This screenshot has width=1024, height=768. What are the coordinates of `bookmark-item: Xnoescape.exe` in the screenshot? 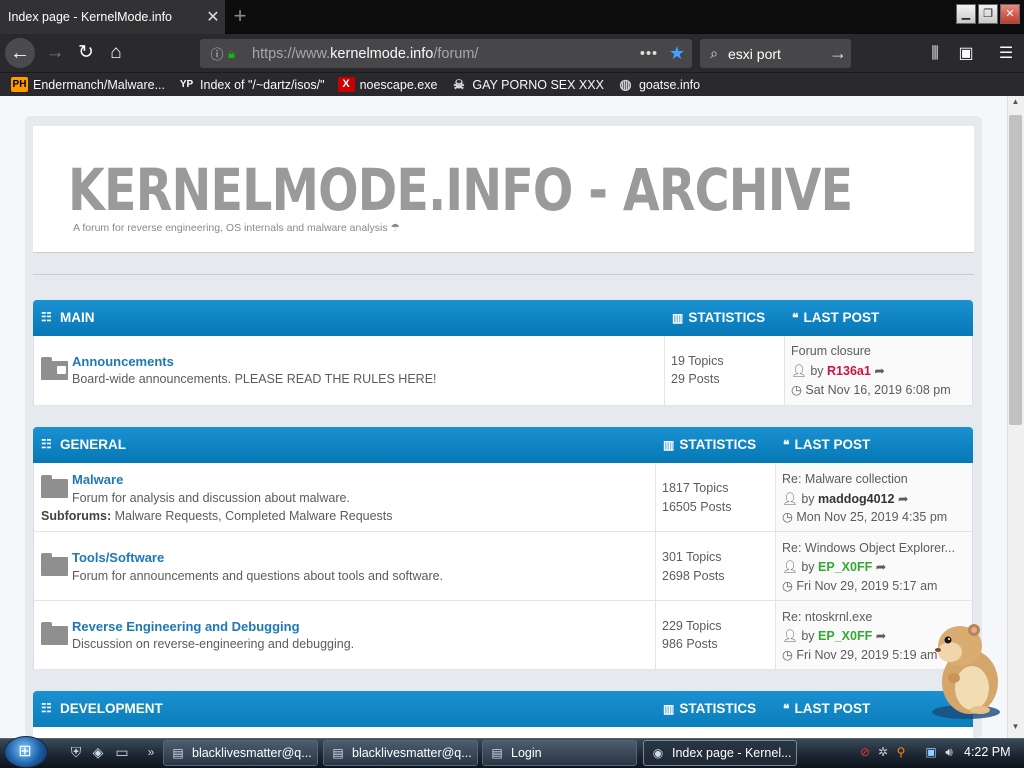 It's located at (387, 84).